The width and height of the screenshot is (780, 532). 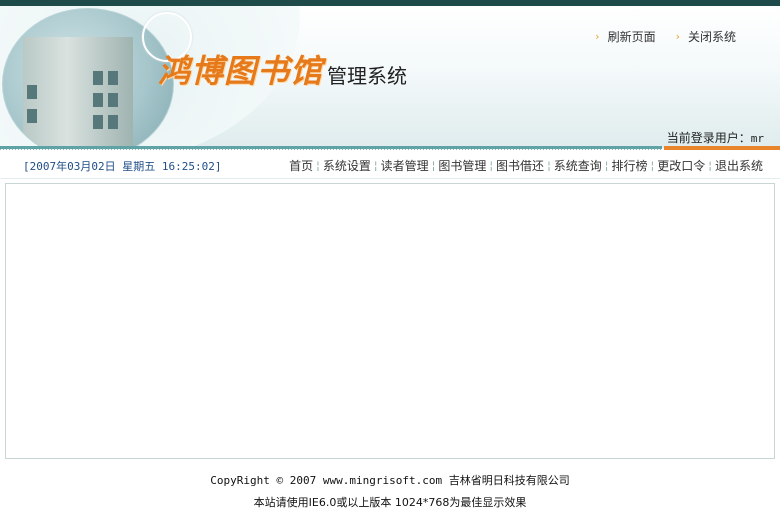 What do you see at coordinates (78, 92) in the screenshot?
I see `building-illustration` at bounding box center [78, 92].